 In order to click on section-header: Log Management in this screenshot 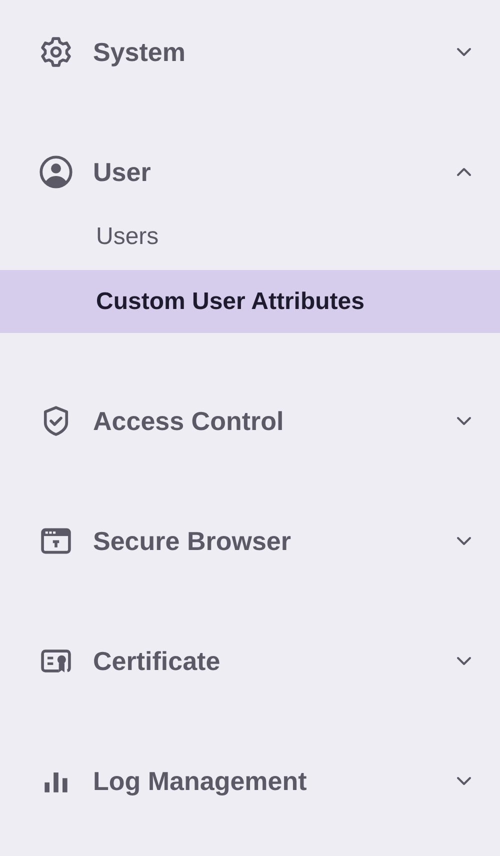, I will do `click(263, 781)`.